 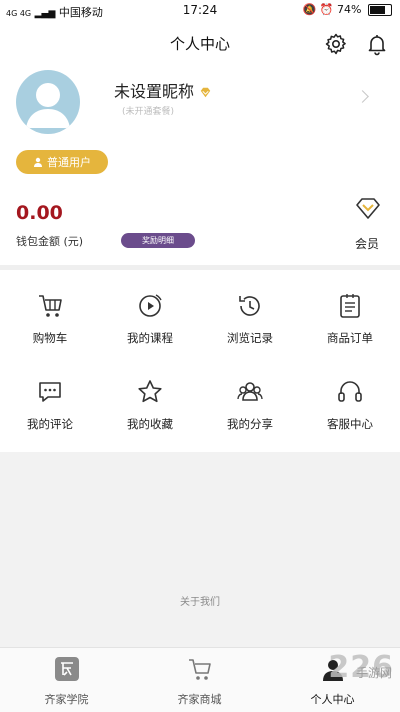 What do you see at coordinates (50, 405) in the screenshot?
I see `menu-item-comments: 我的评论` at bounding box center [50, 405].